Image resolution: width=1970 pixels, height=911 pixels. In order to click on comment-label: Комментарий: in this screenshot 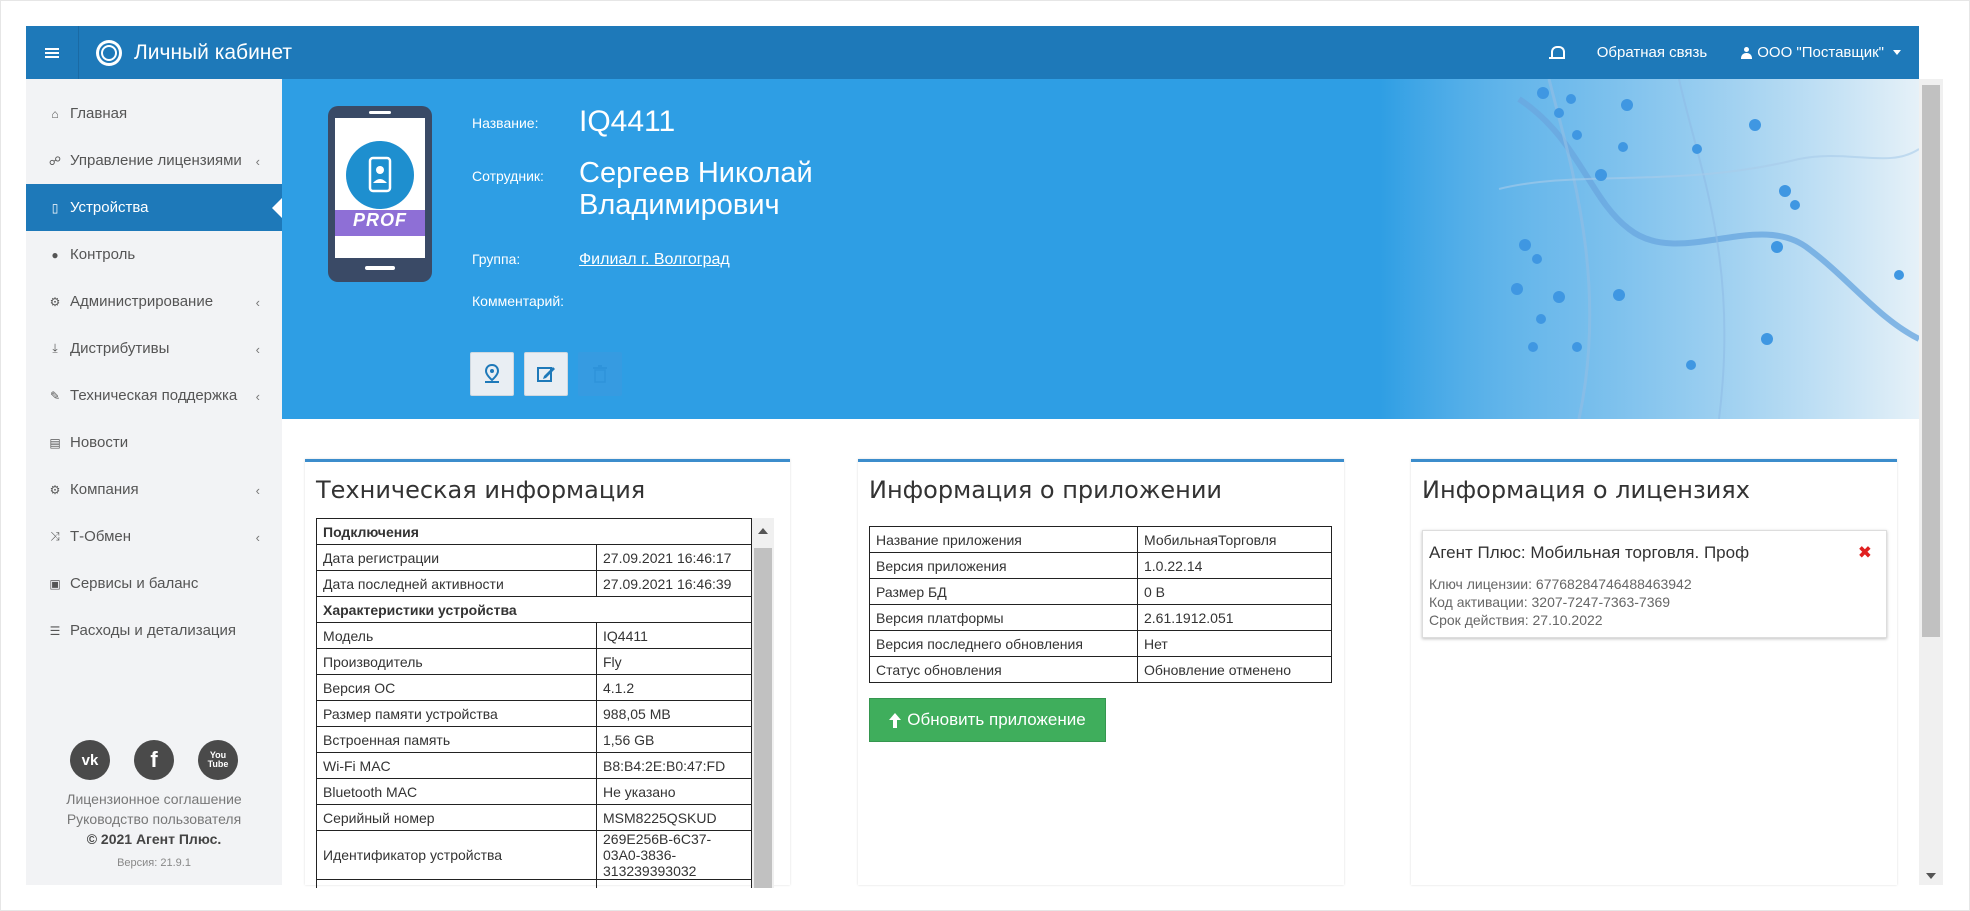, I will do `click(518, 301)`.